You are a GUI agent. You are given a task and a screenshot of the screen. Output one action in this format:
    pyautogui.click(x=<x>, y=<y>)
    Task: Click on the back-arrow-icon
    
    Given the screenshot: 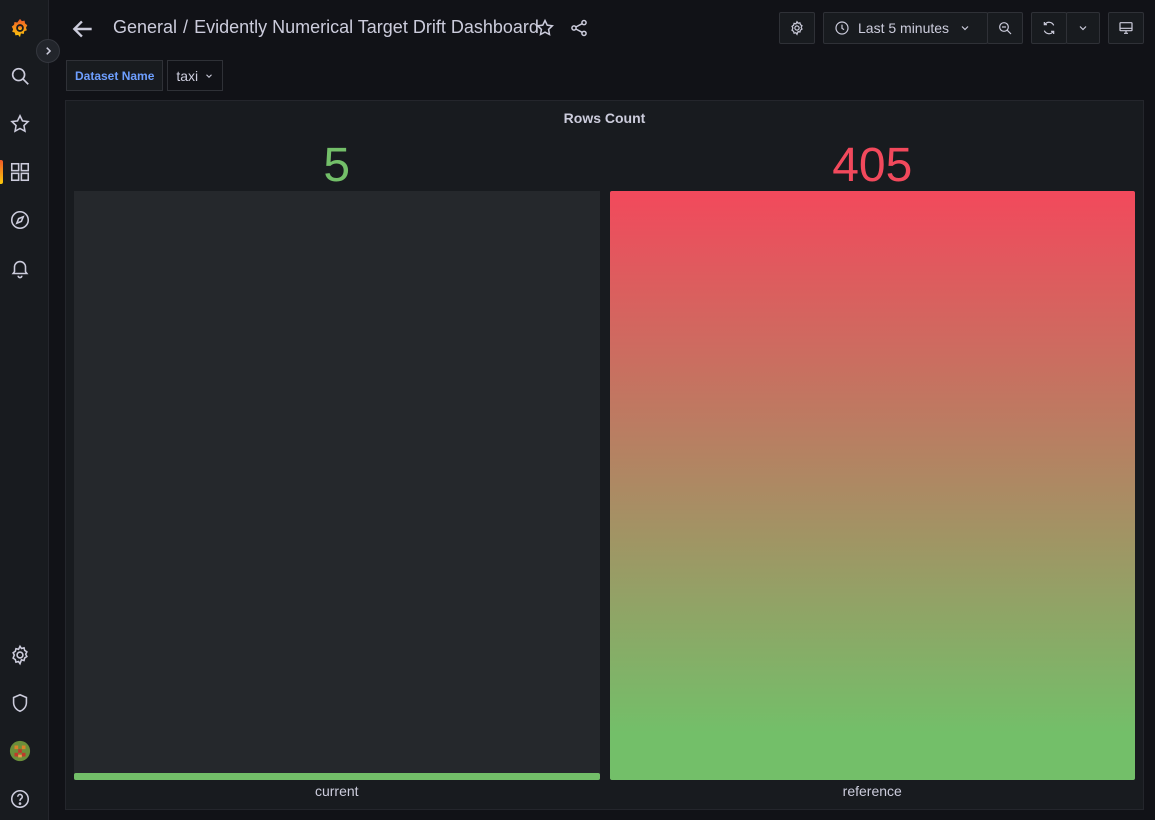 What is the action you would take?
    pyautogui.click(x=83, y=29)
    